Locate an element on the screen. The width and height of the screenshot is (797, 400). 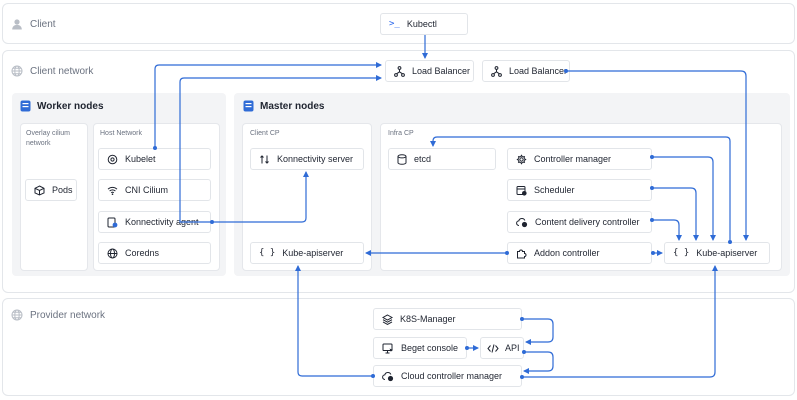
addon-controller-node: Addon controller is located at coordinates (579, 253).